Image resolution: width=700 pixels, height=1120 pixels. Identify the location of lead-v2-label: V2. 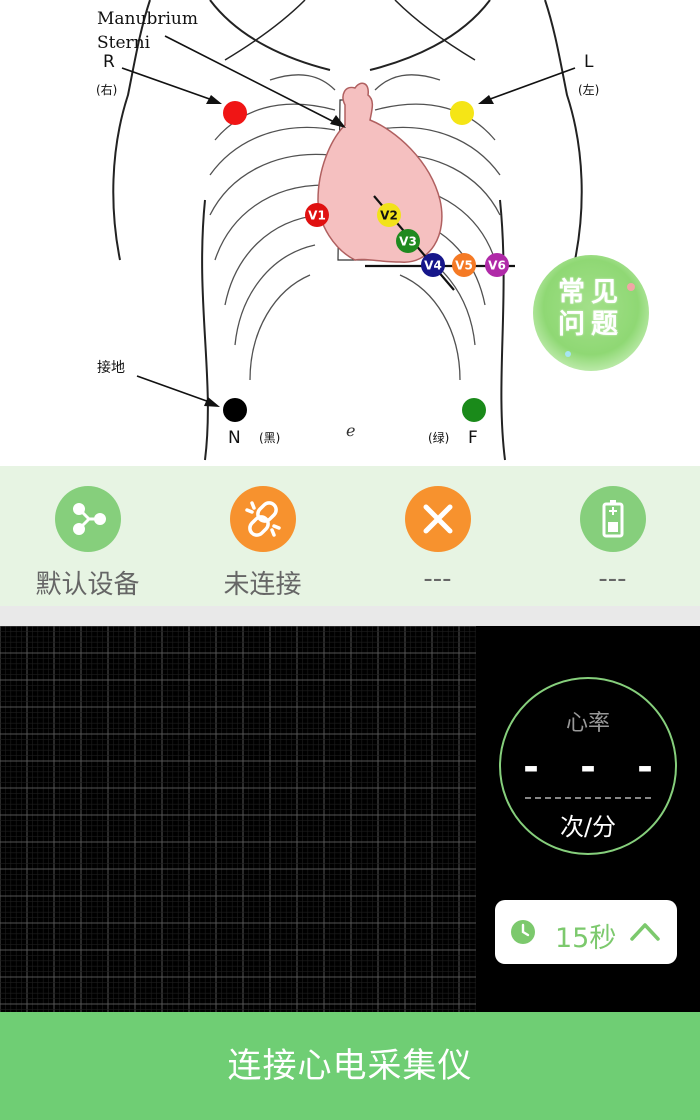
(389, 216).